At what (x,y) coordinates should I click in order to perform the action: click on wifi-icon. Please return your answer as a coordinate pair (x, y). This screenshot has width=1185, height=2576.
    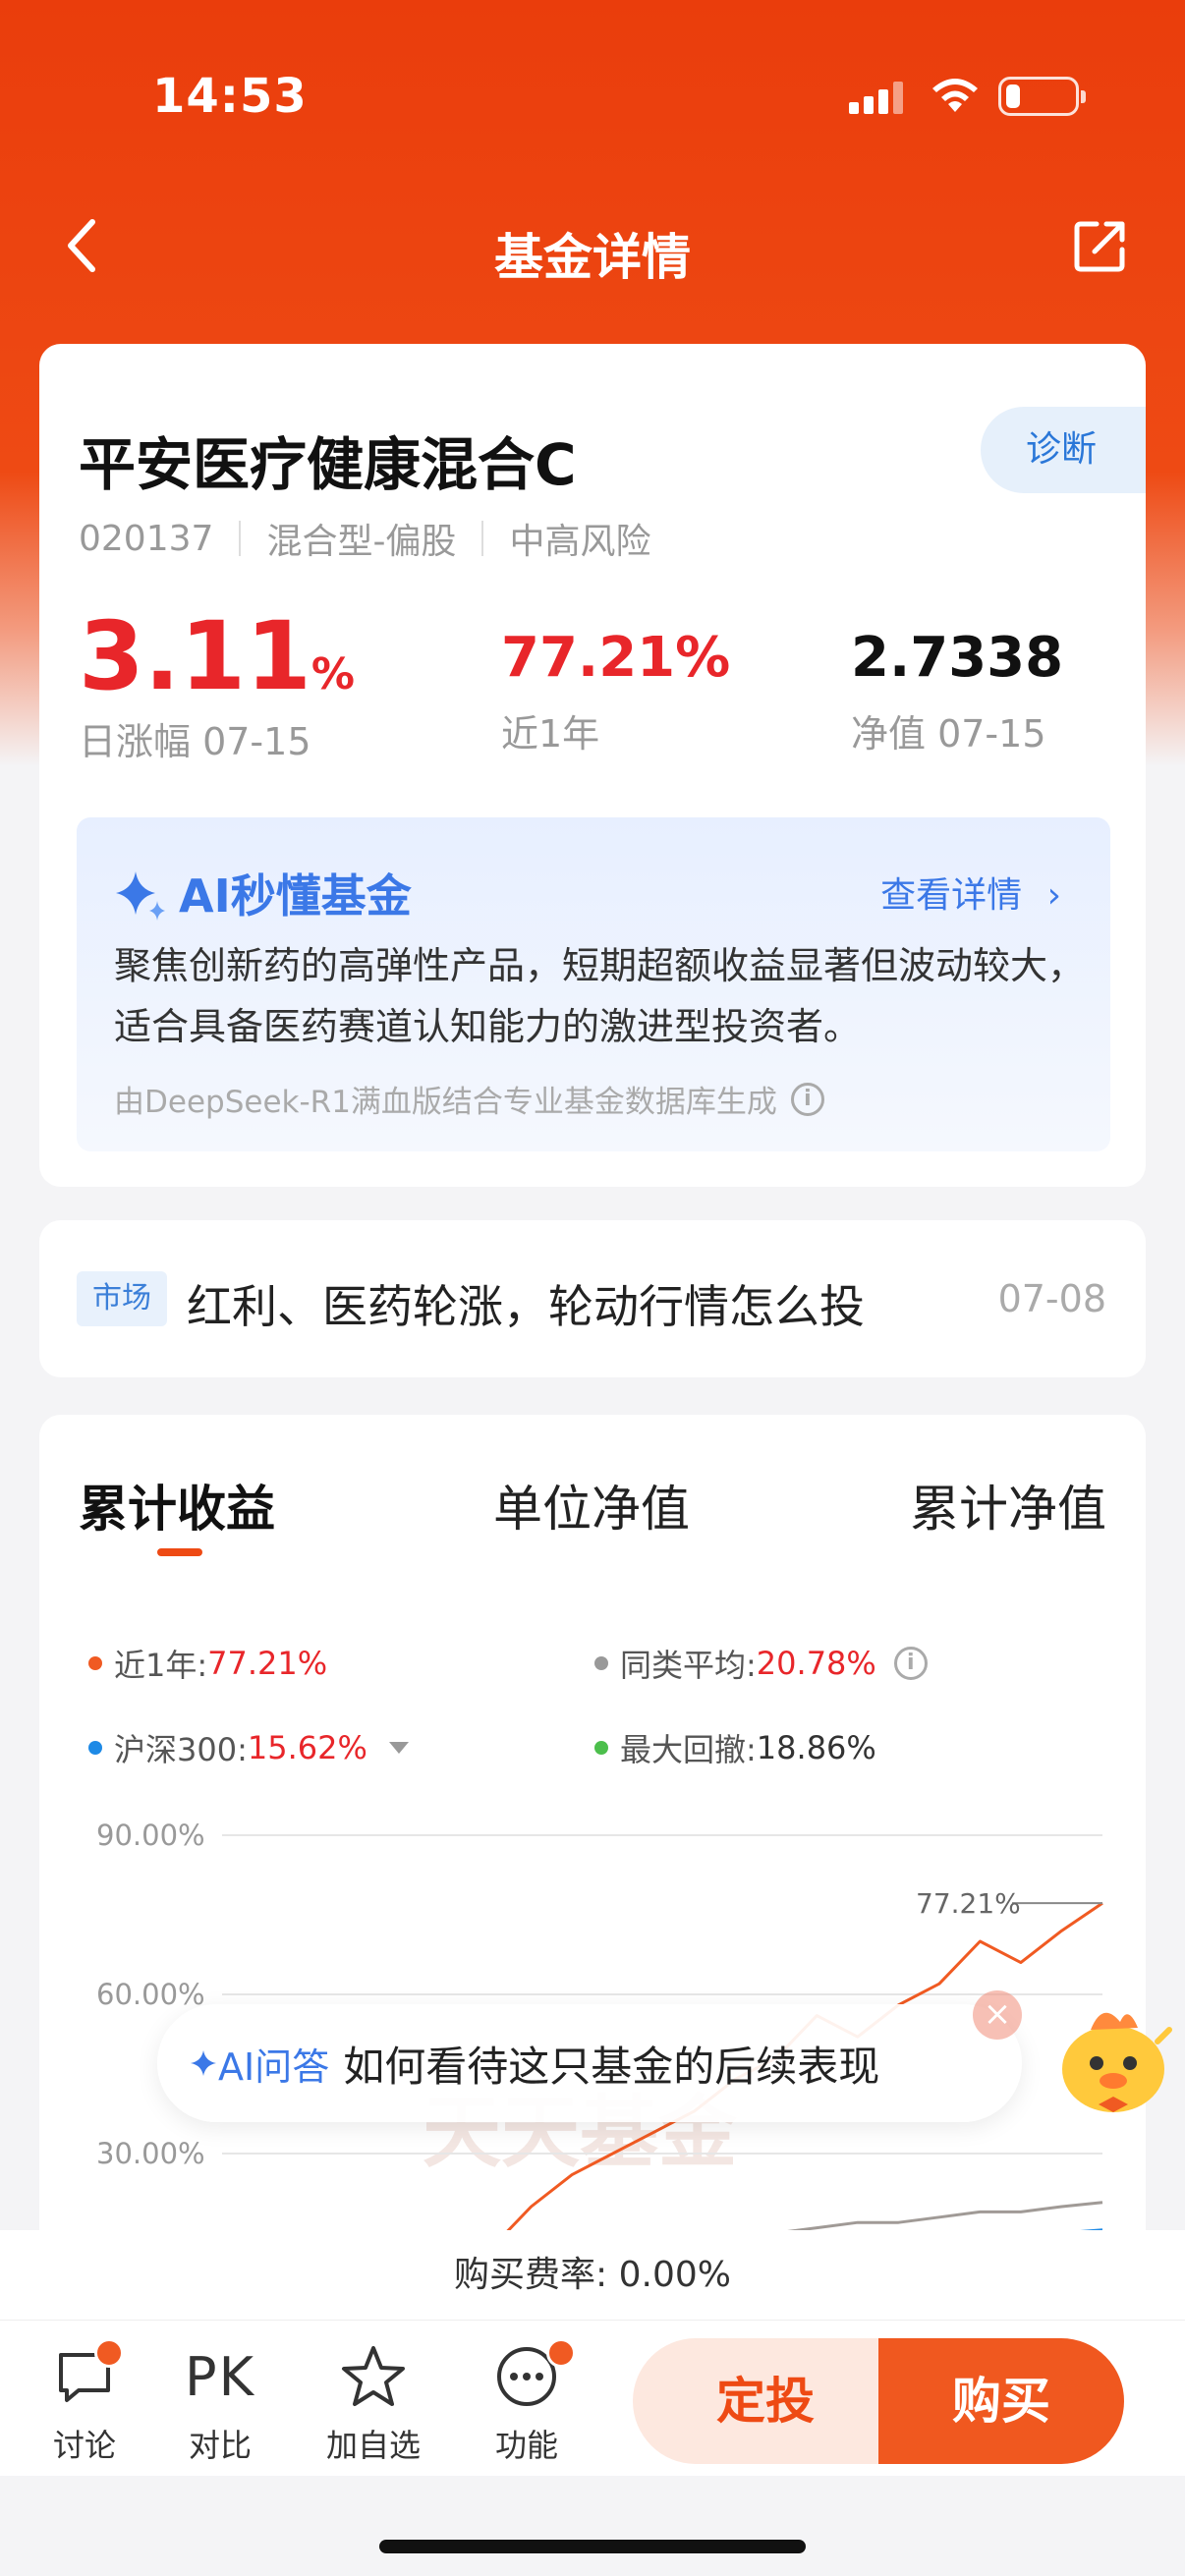
    Looking at the image, I should click on (955, 95).